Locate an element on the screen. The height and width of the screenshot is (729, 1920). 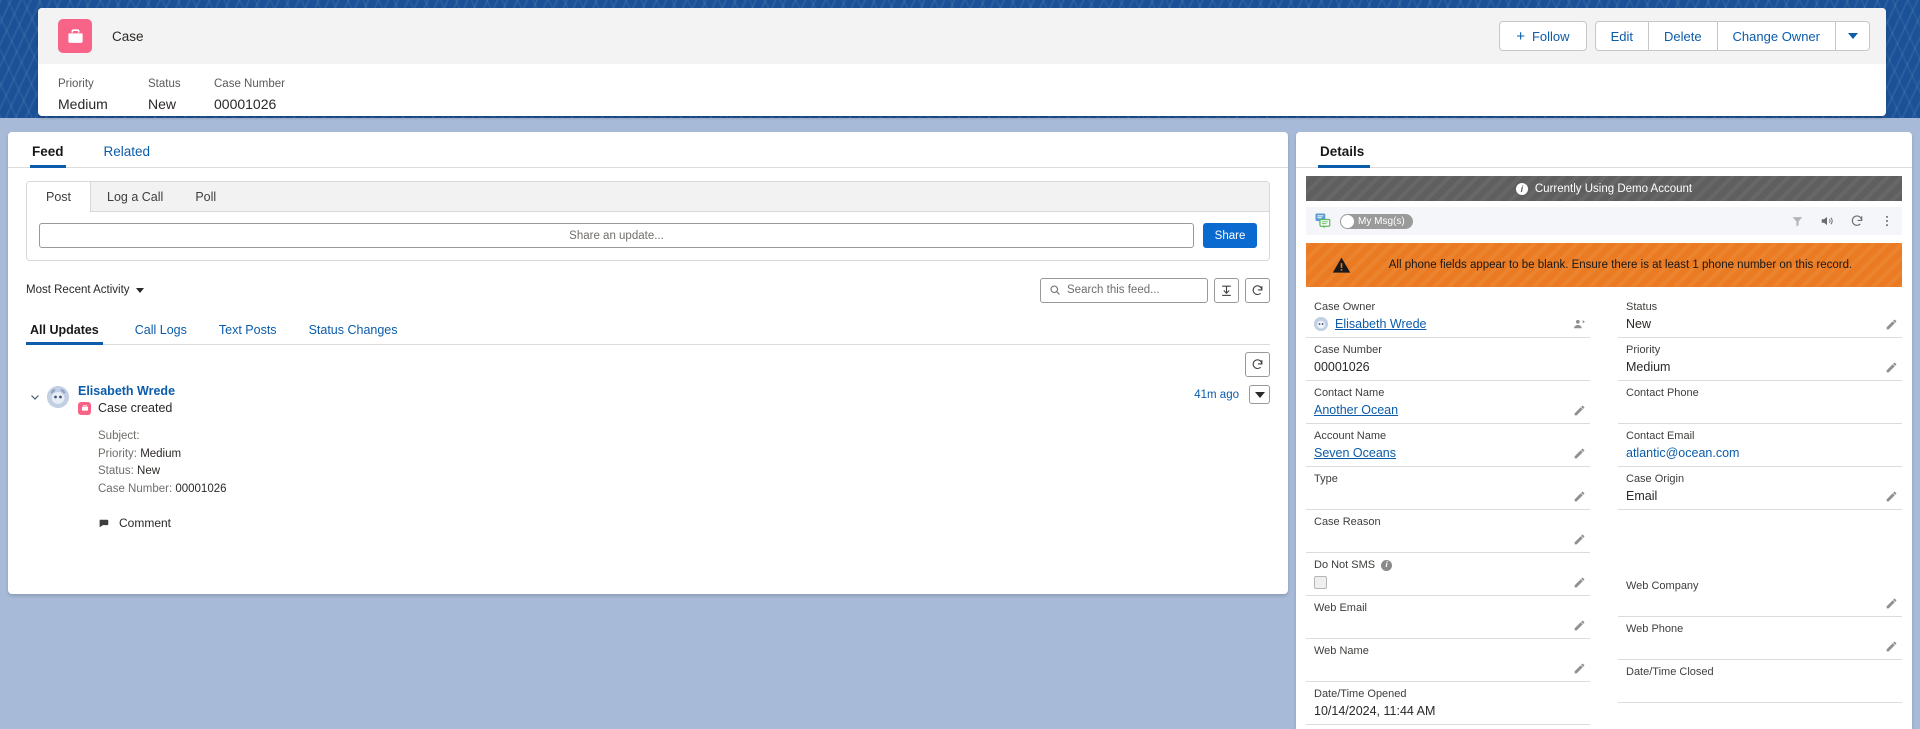
field-label: Web Name is located at coordinates (1341, 651).